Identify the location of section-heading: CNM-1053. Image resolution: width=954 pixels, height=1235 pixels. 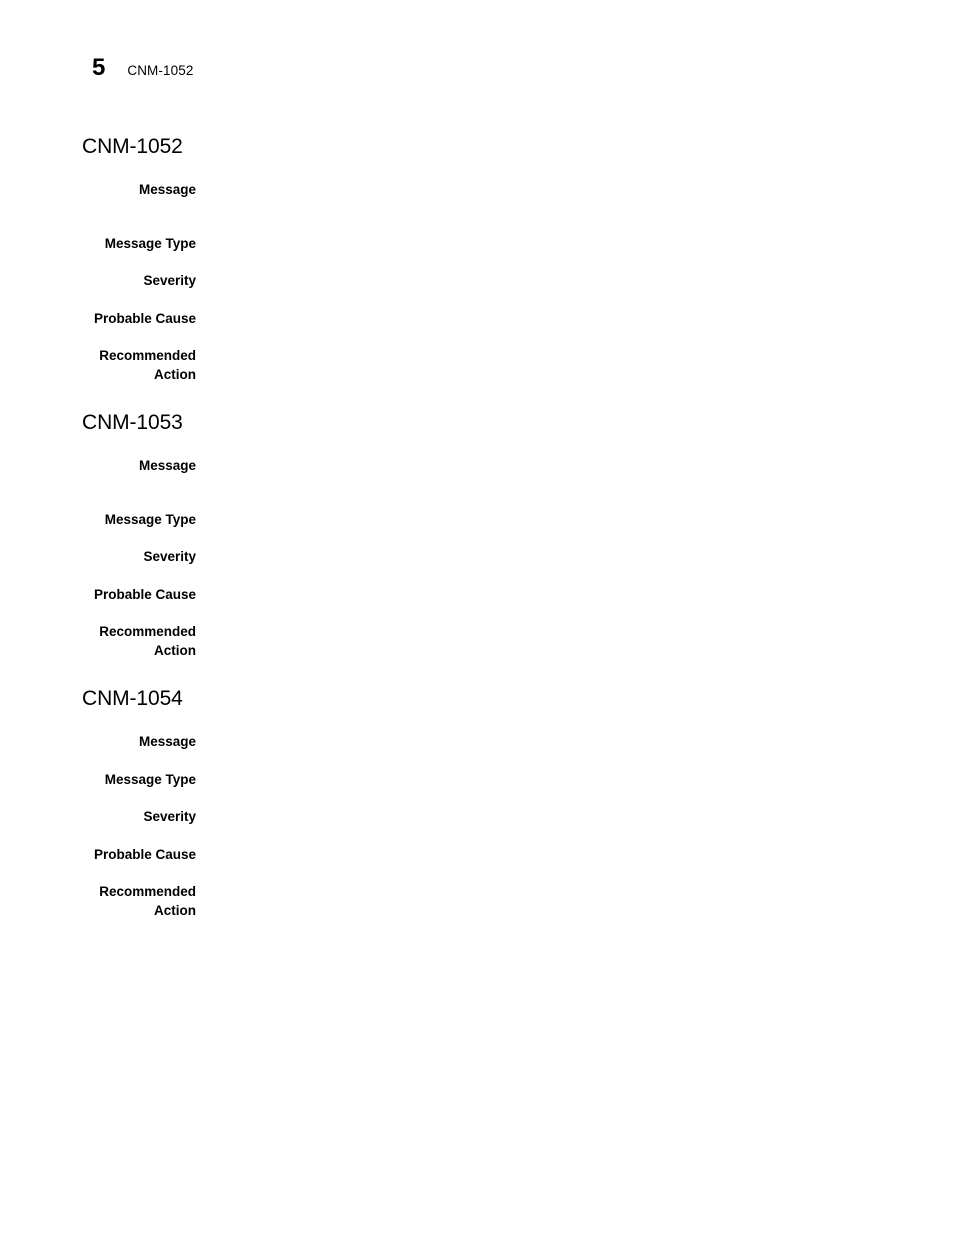
(132, 422).